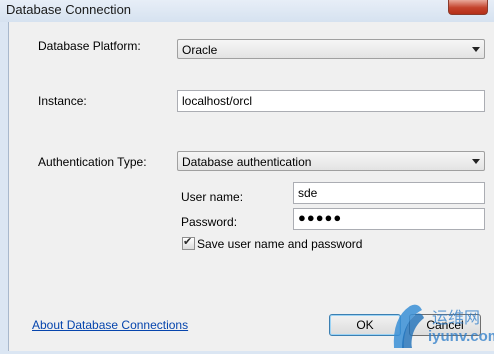 This screenshot has height=354, width=494. I want to click on about-connections-link: About Database Connections, so click(110, 325).